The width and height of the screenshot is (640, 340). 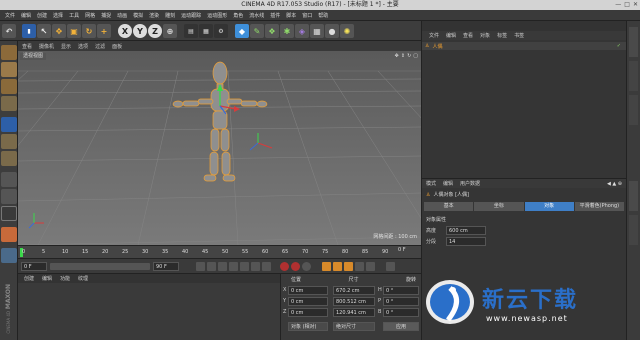 I want to click on size-y-field: 800.512 cm, so click(x=354, y=301).